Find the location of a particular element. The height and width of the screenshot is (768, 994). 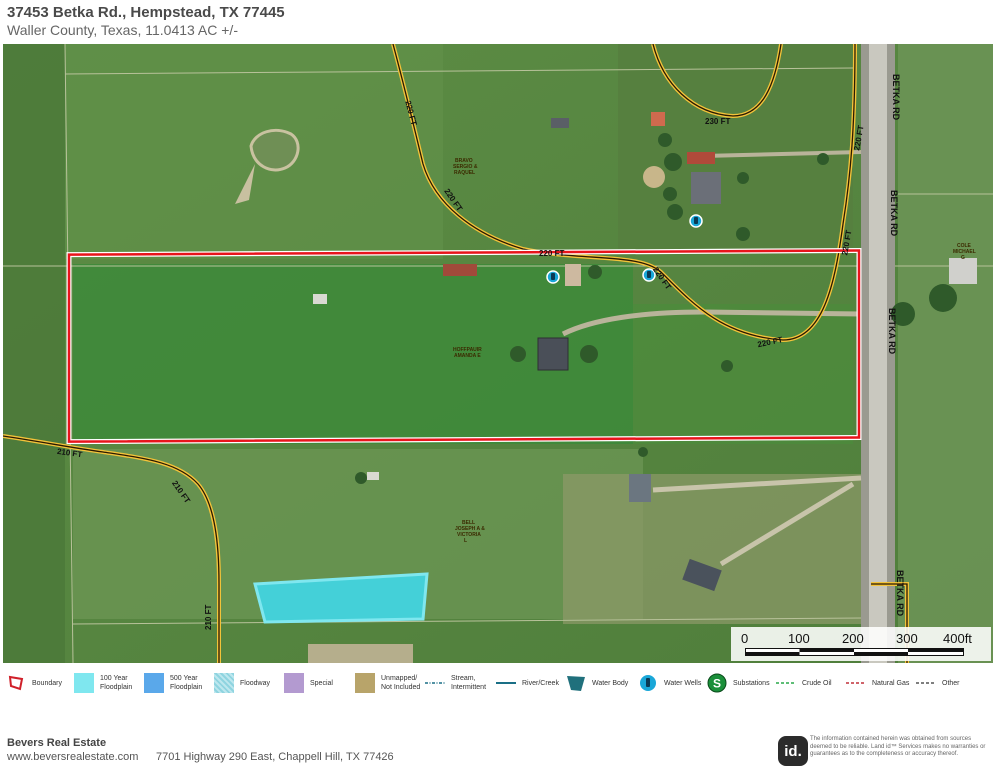

company-name: Bevers Real Estate is located at coordinates (57, 743).